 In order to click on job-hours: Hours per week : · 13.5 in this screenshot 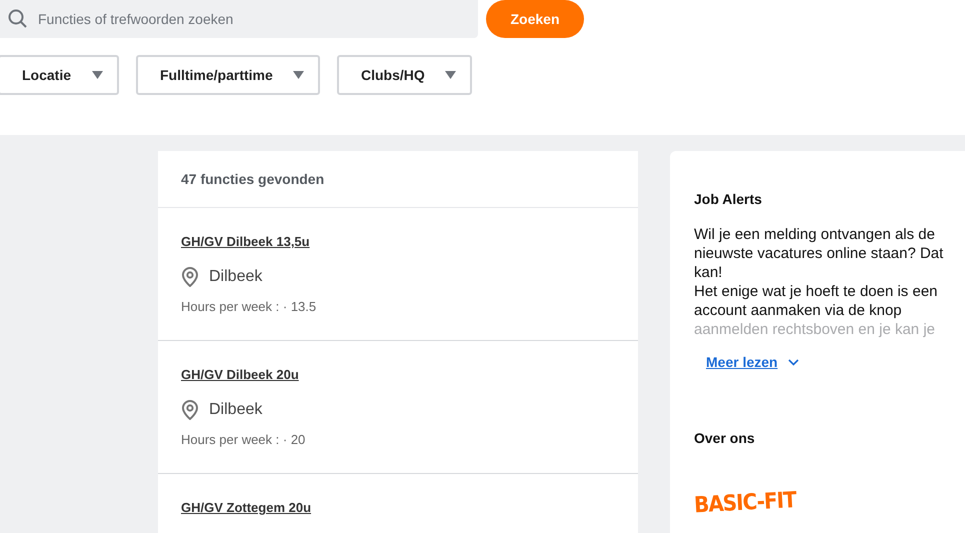, I will do `click(249, 306)`.